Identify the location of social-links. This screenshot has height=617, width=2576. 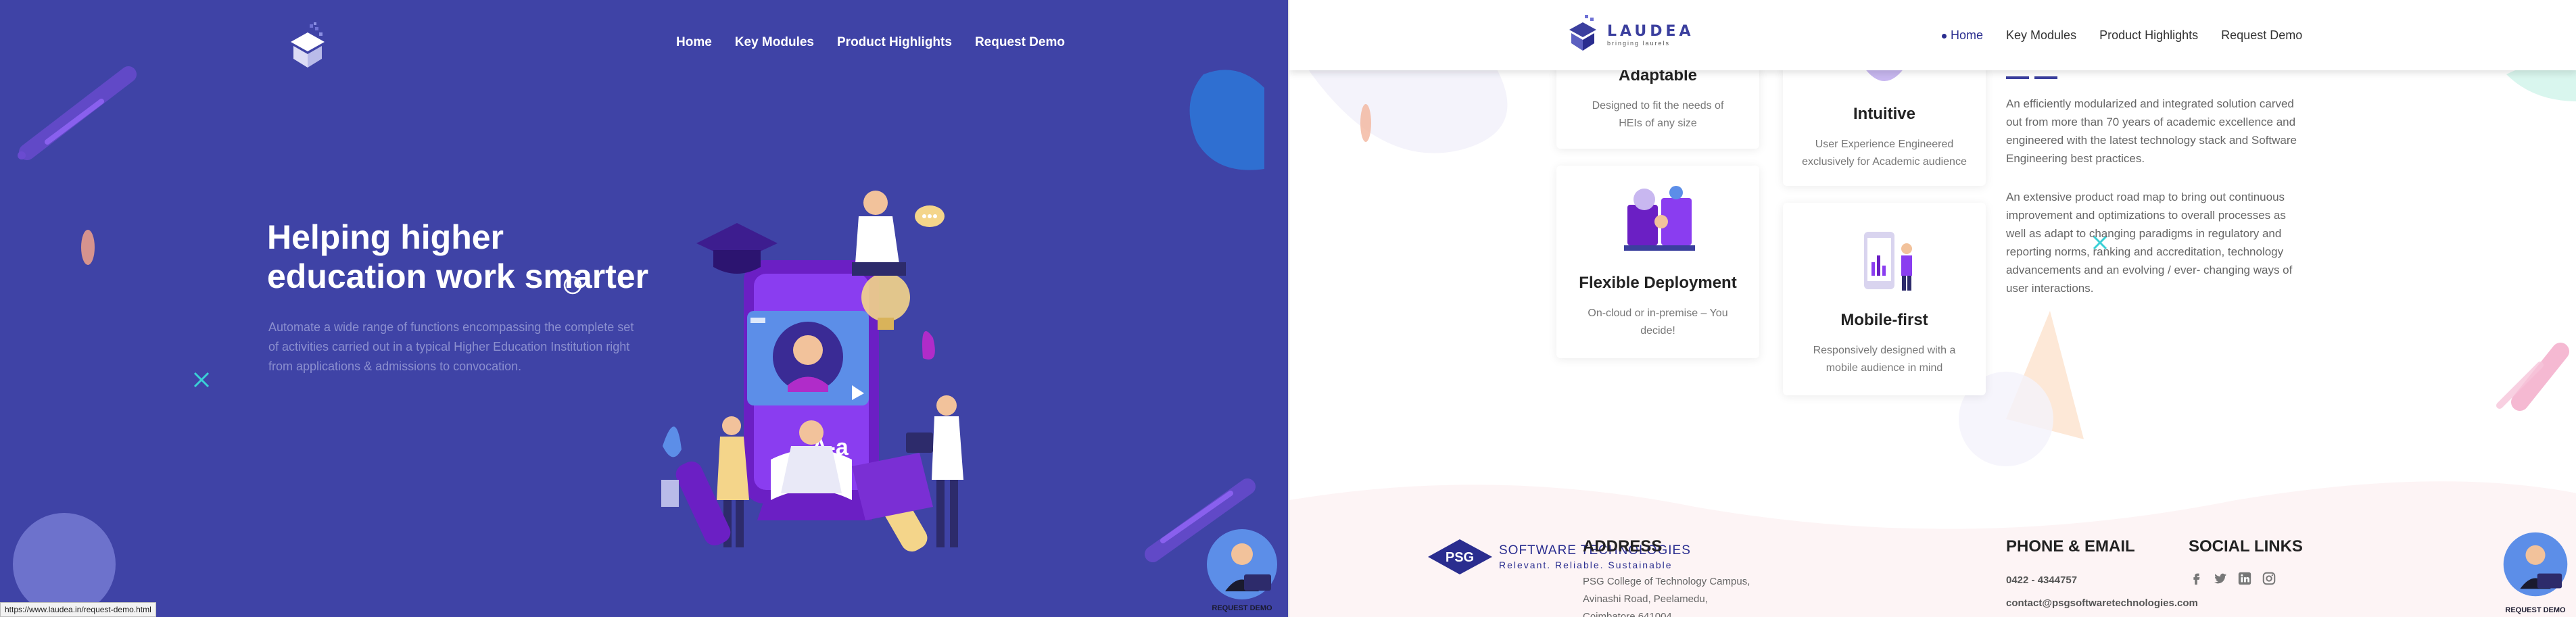
(2232, 578).